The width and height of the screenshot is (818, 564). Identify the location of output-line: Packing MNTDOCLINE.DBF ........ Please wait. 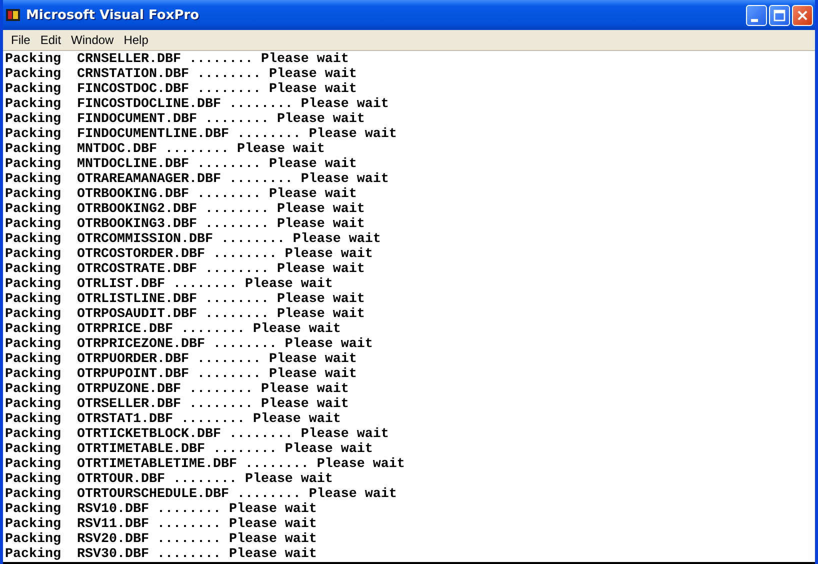
(181, 164).